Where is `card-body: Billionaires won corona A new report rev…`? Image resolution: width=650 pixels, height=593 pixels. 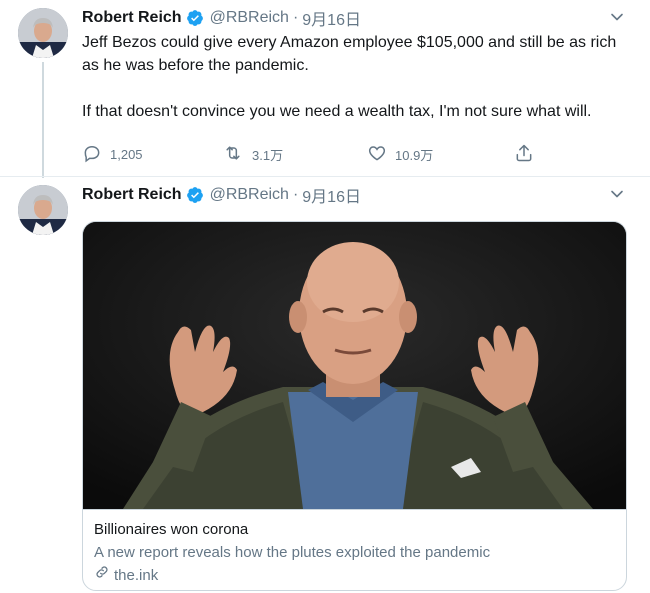 card-body: Billionaires won corona A new report rev… is located at coordinates (354, 549).